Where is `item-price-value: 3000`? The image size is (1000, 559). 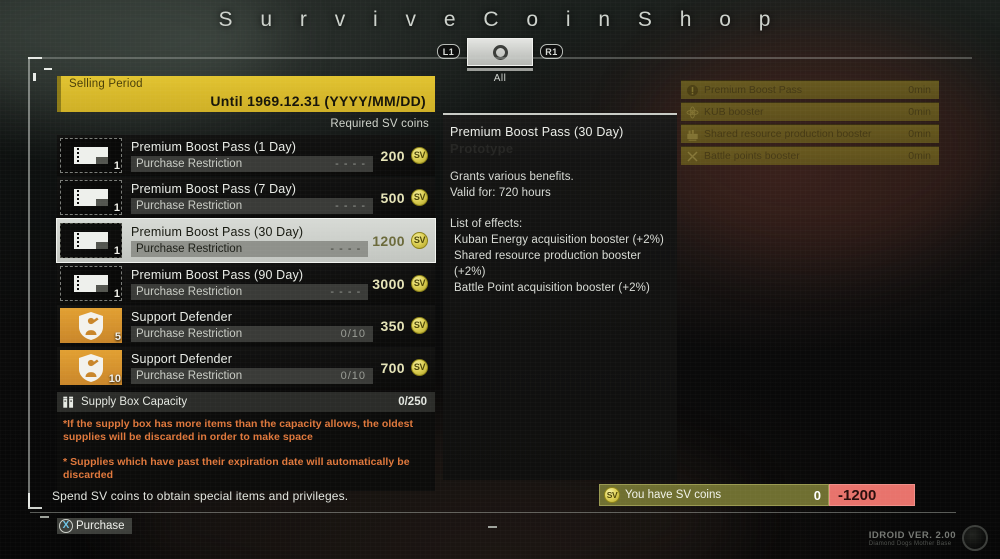
item-price-value: 3000 is located at coordinates (388, 283).